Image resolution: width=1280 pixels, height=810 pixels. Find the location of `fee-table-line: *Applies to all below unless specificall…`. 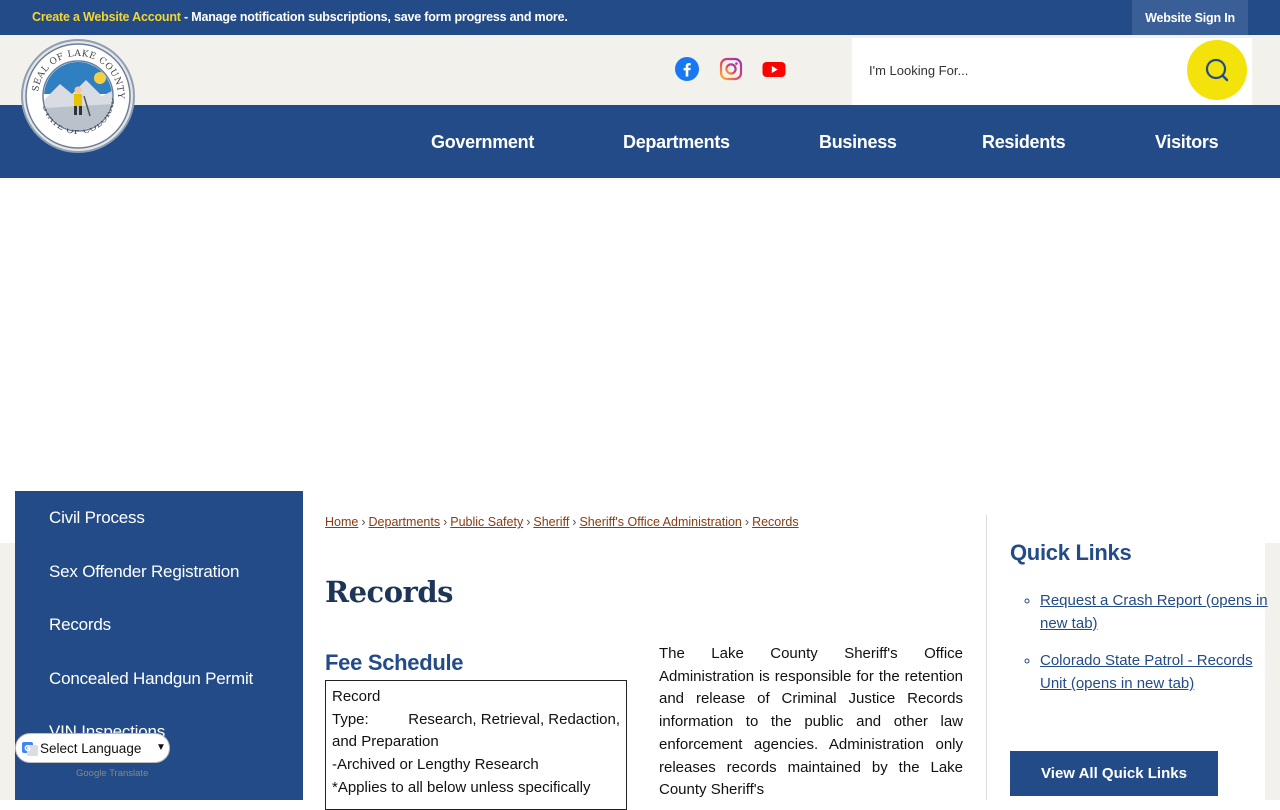

fee-table-line: *Applies to all below unless specificall… is located at coordinates (461, 787).